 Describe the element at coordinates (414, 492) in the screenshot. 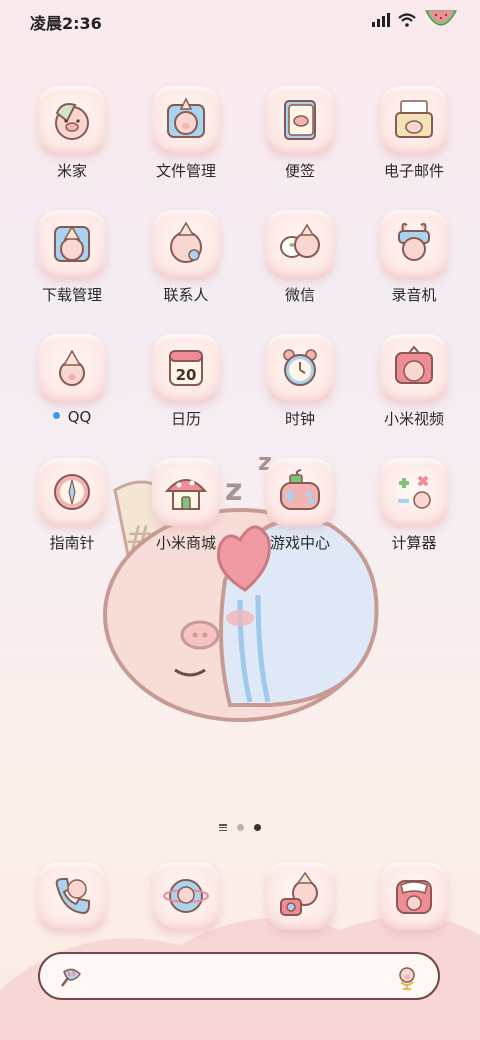

I see `calculator-icon` at that location.